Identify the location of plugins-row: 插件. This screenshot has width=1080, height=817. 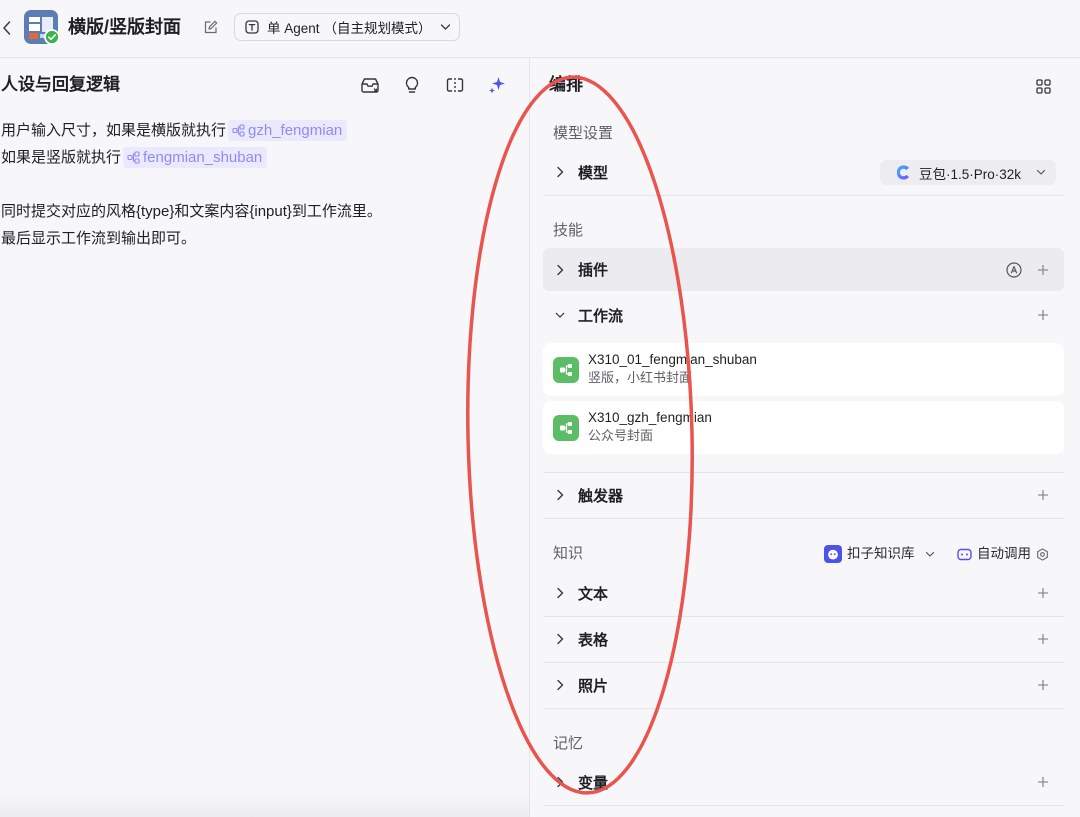
(803, 269).